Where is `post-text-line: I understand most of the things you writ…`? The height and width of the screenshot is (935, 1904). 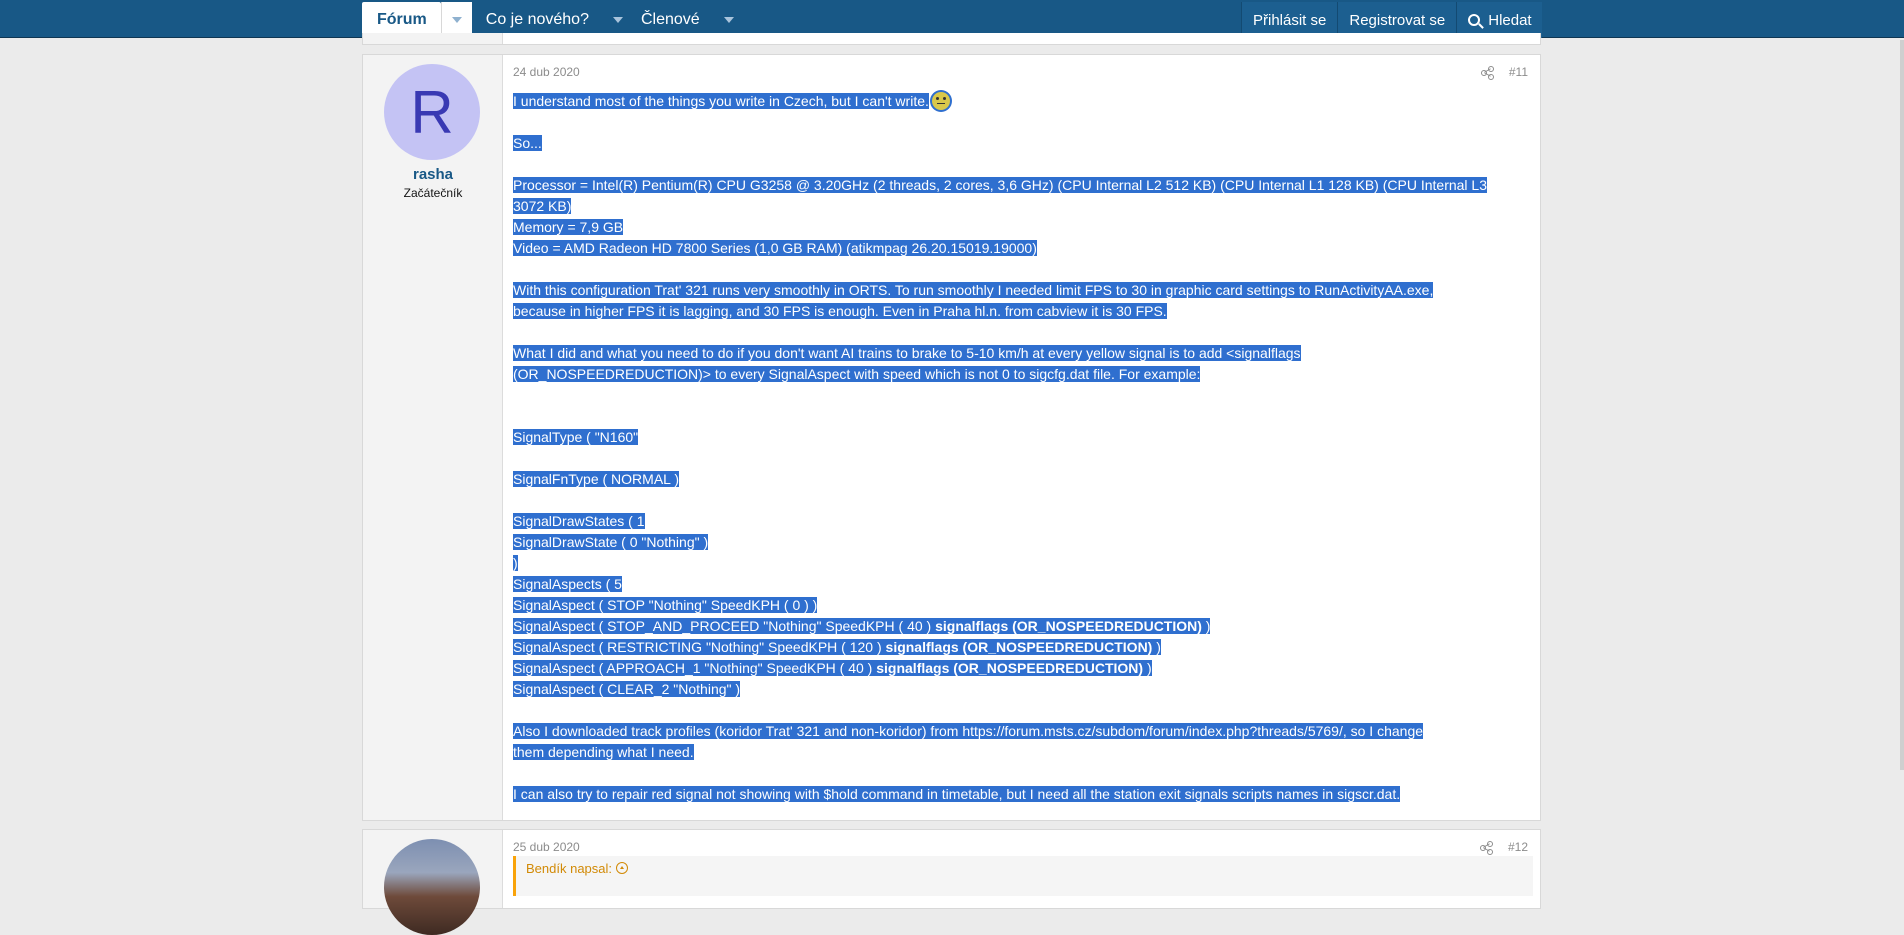 post-text-line: I understand most of the things you writ… is located at coordinates (721, 101).